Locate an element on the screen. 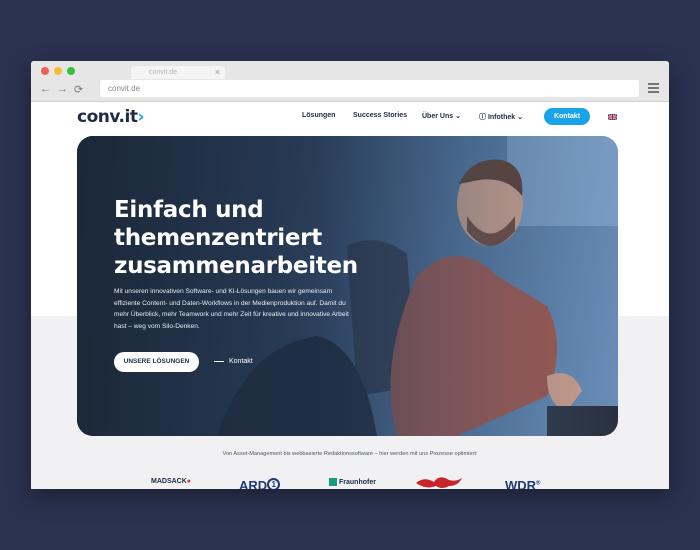 This screenshot has height=550, width=700. madsack-logo: MADSACK● is located at coordinates (171, 481).